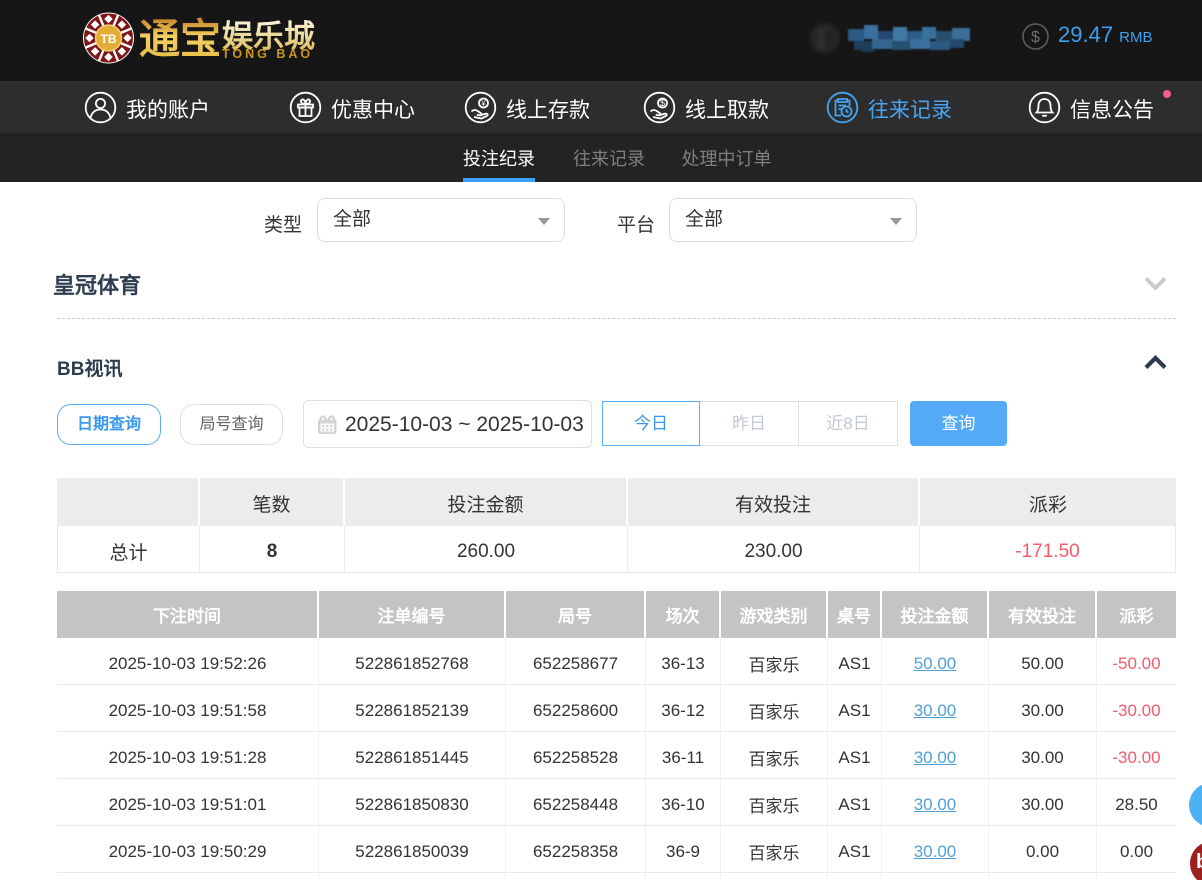  What do you see at coordinates (180, 39) in the screenshot?
I see `svg-text: 通宝` at bounding box center [180, 39].